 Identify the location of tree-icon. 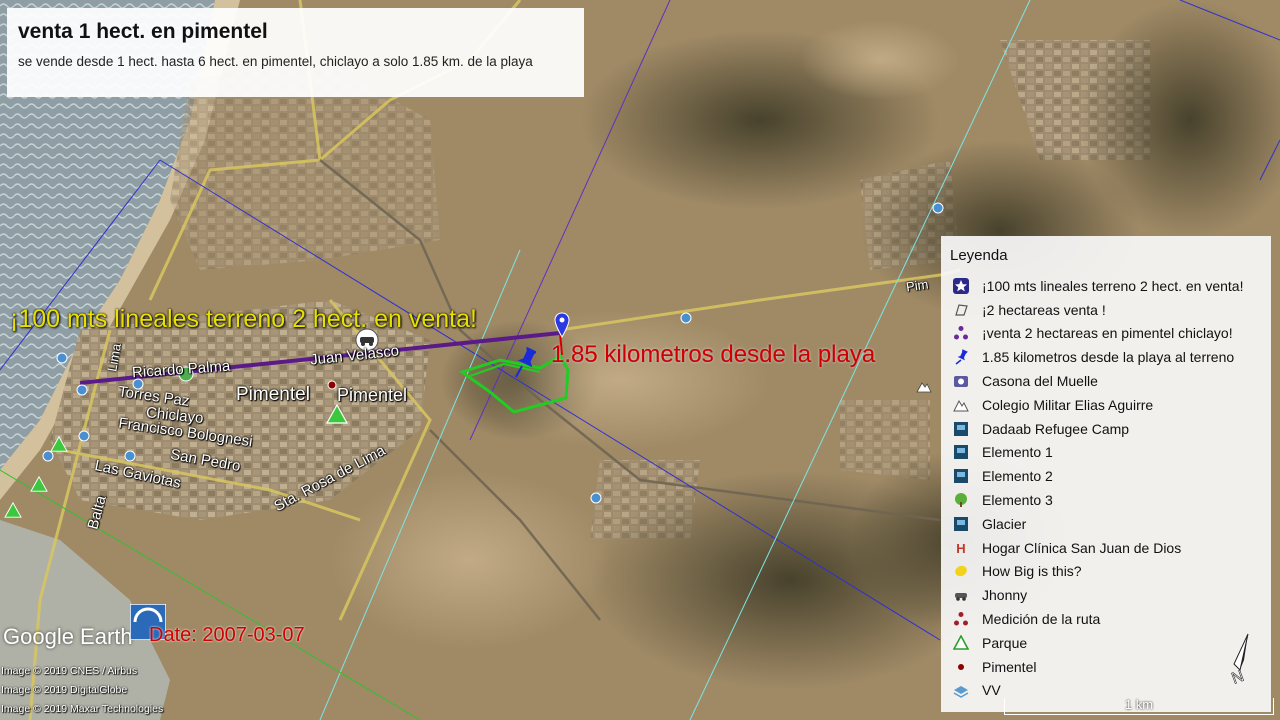
(961, 500).